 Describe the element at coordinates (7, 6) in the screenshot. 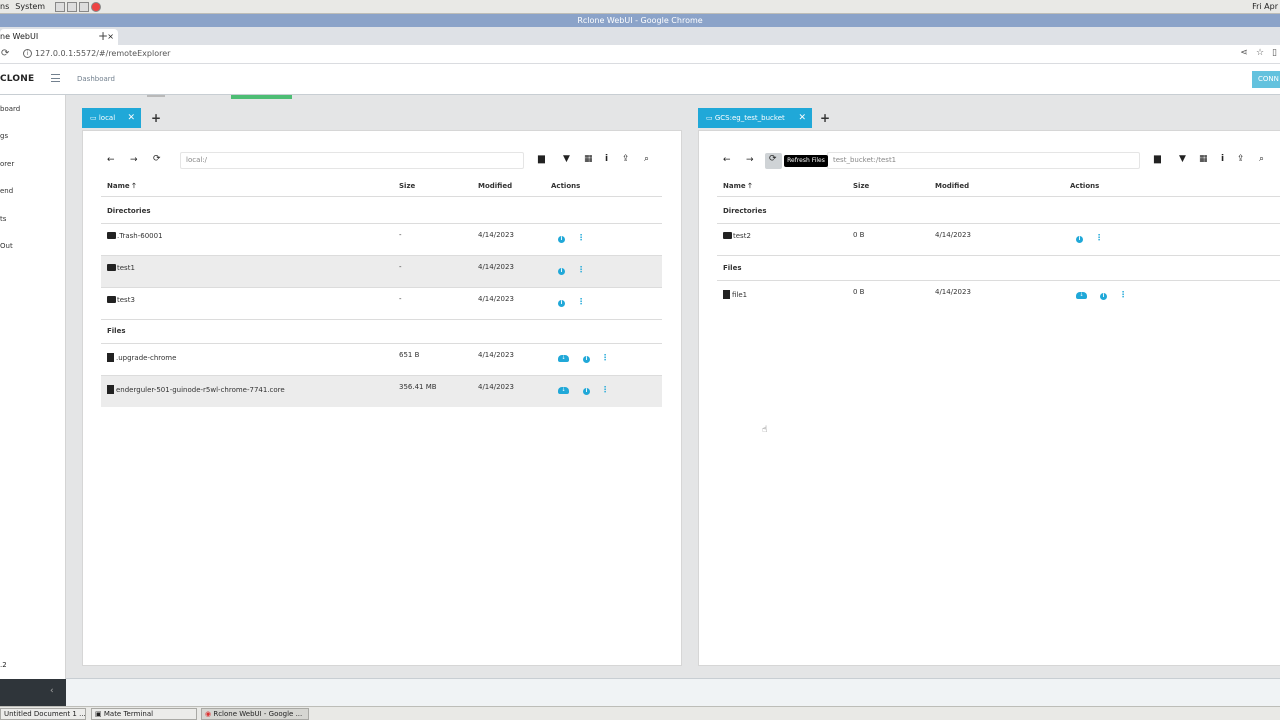

I see `applications-menu: ns` at that location.